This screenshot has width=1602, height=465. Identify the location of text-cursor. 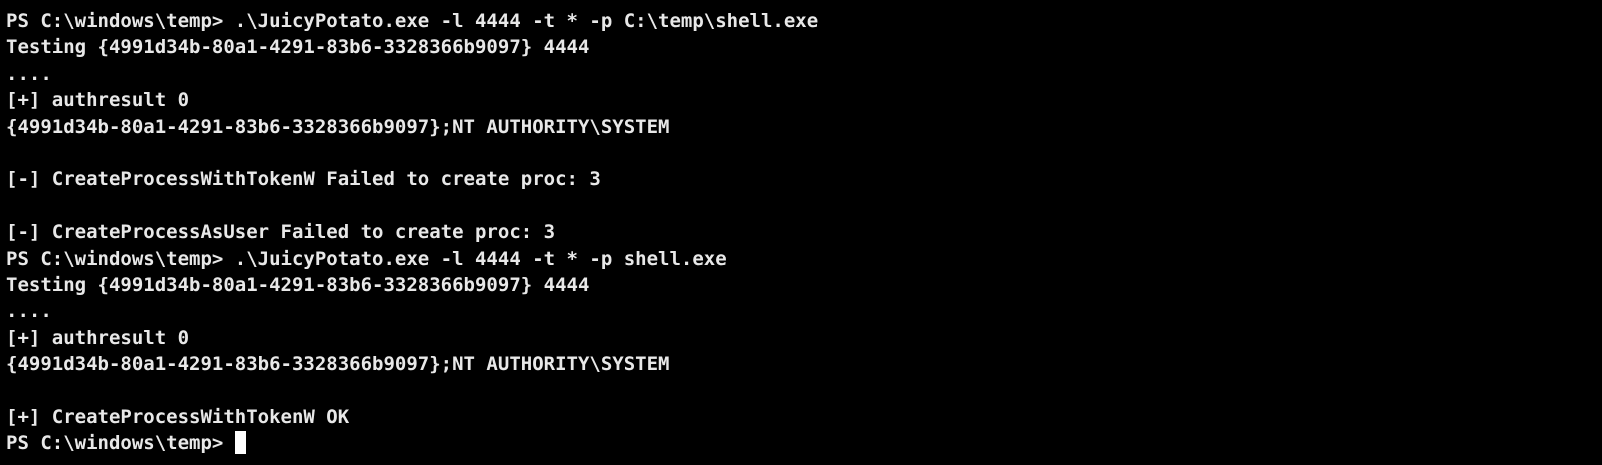
(240, 443).